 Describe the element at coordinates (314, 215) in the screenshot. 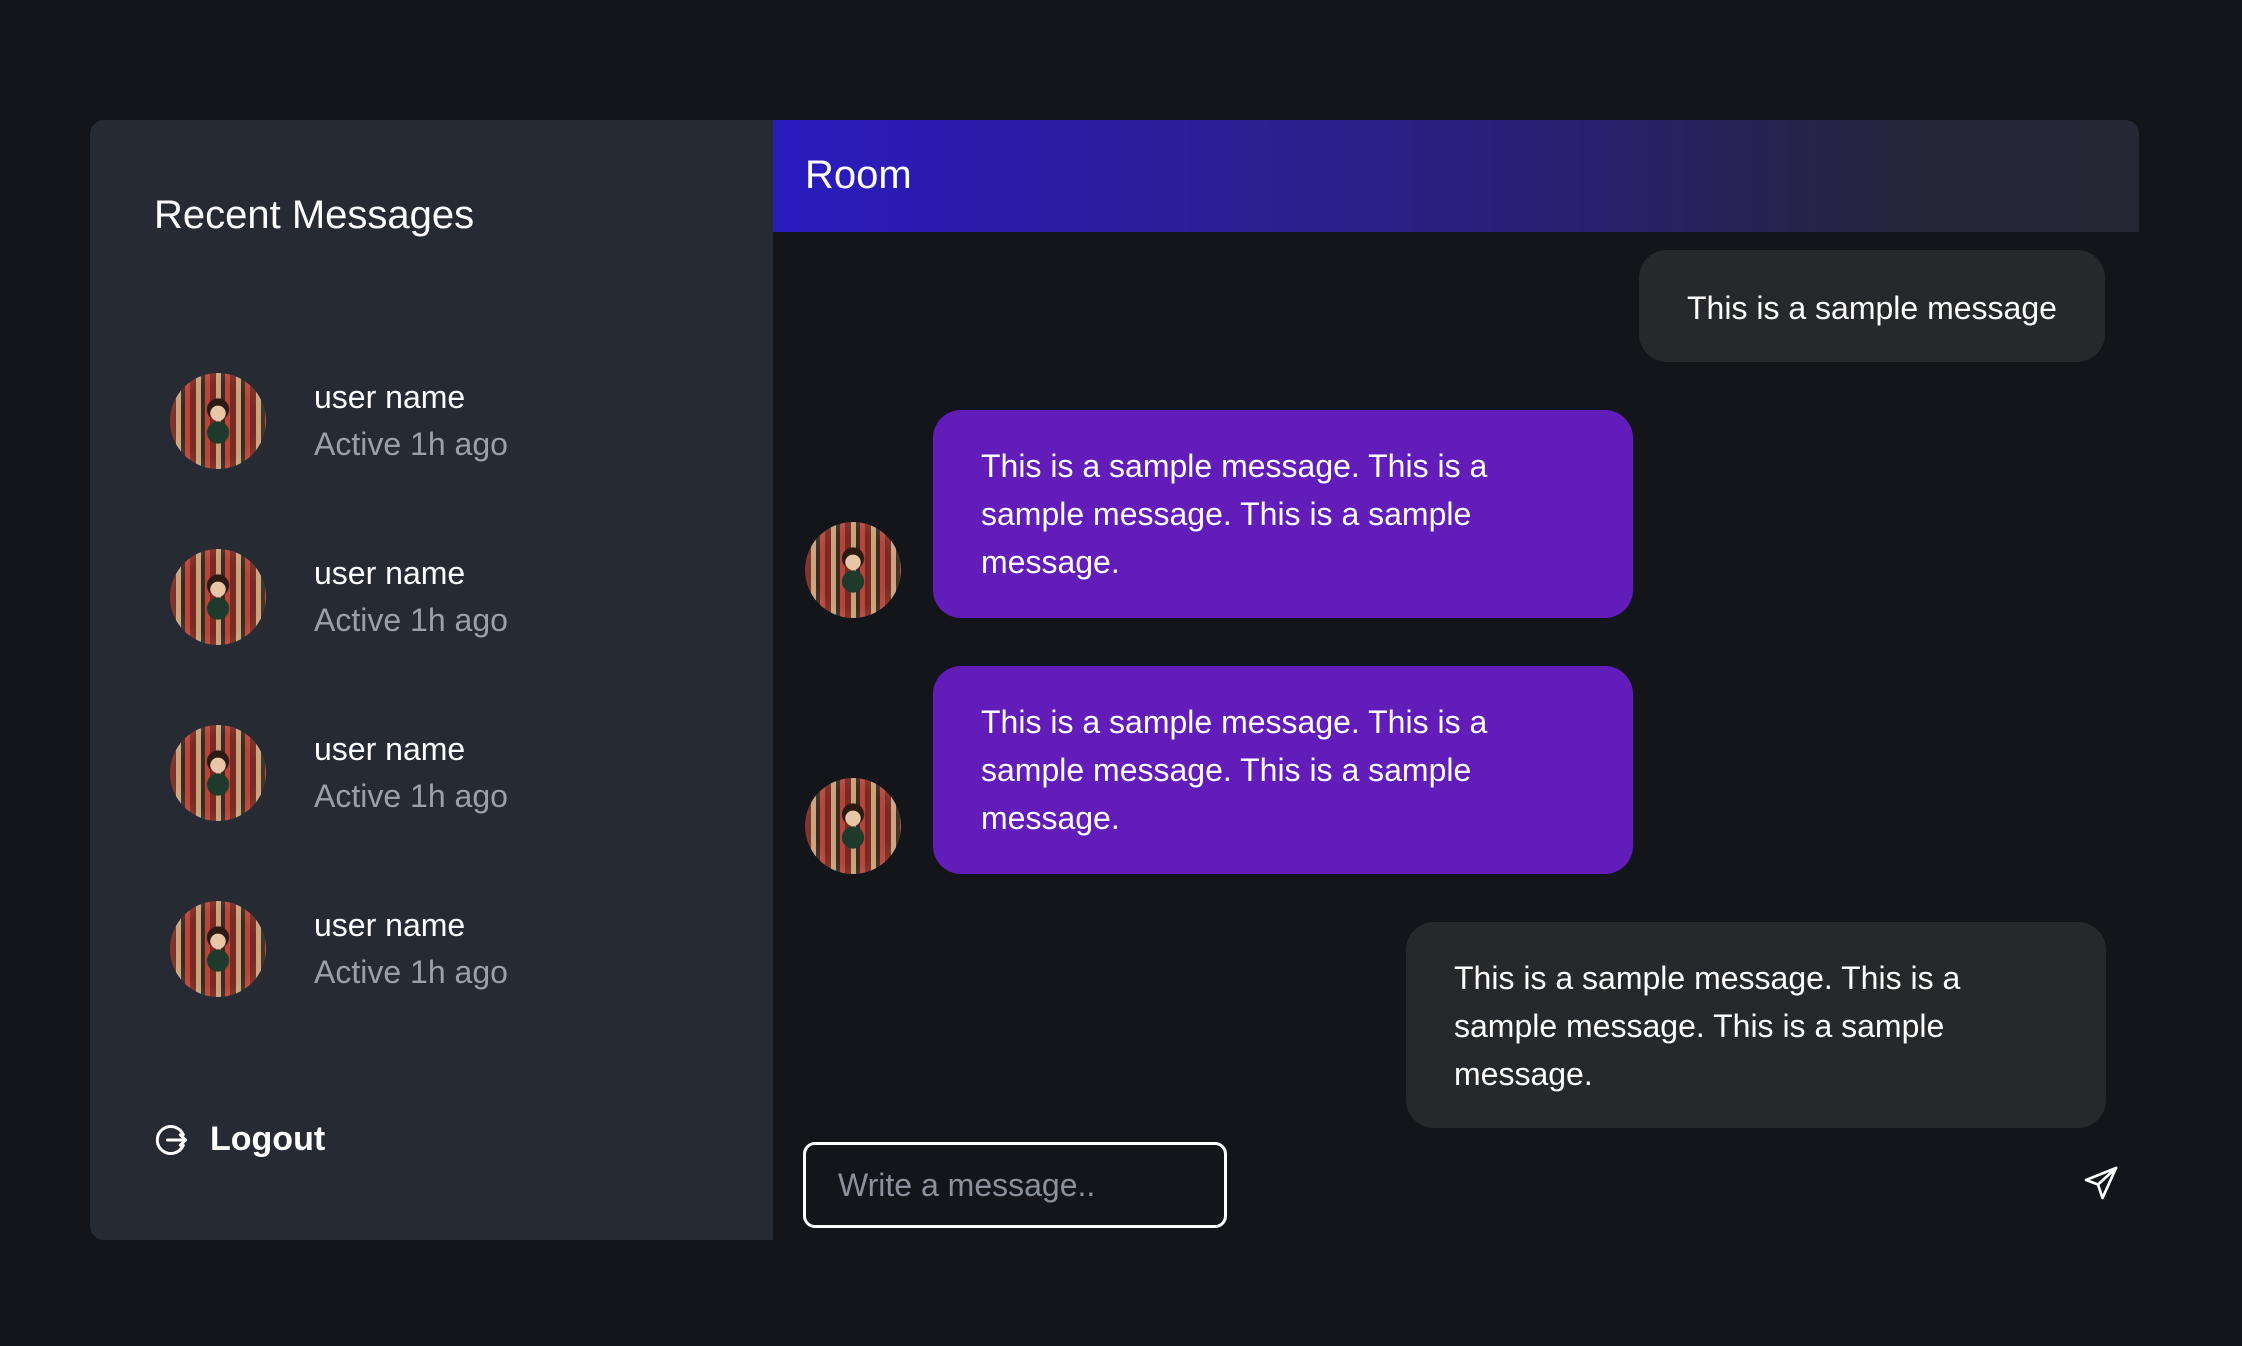

I see `sidebar-title: Recent Messages` at that location.